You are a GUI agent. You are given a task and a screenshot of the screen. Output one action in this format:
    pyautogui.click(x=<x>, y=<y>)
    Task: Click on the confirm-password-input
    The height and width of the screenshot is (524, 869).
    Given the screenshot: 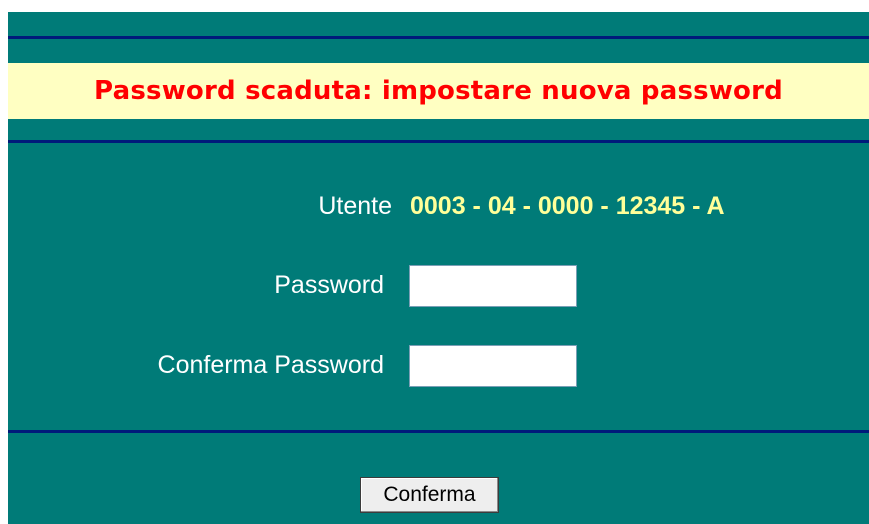 What is the action you would take?
    pyautogui.click(x=493, y=366)
    